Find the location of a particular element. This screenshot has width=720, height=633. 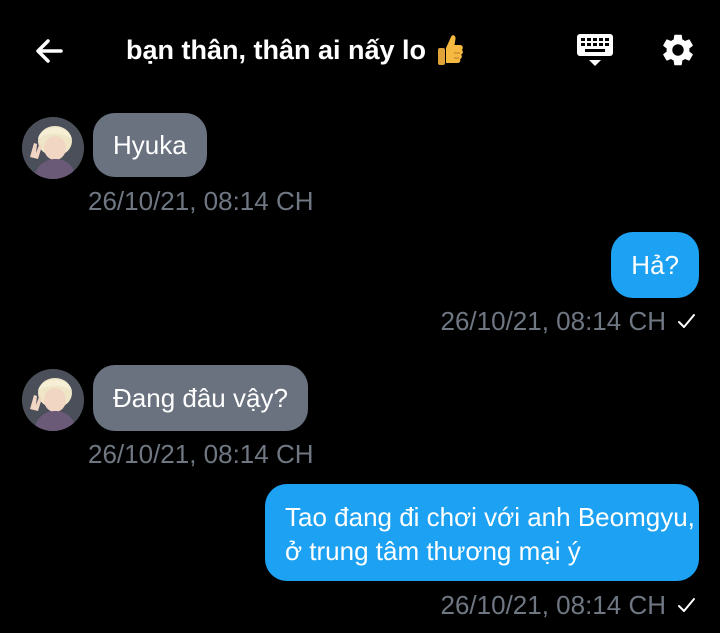

back-arrow-icon is located at coordinates (49, 51).